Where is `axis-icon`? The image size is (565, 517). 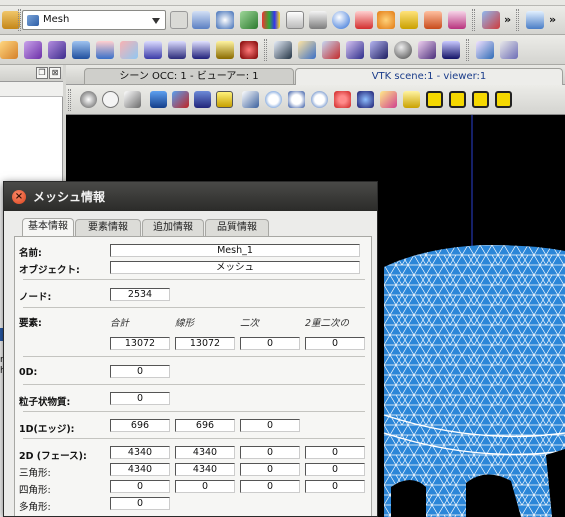 axis-icon is located at coordinates (250, 99).